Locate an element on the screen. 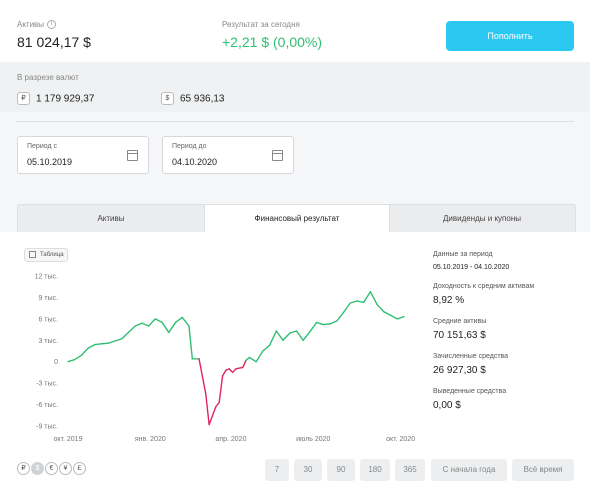 This screenshot has width=590, height=487. currency-cny-button: ¥ is located at coordinates (65, 468).